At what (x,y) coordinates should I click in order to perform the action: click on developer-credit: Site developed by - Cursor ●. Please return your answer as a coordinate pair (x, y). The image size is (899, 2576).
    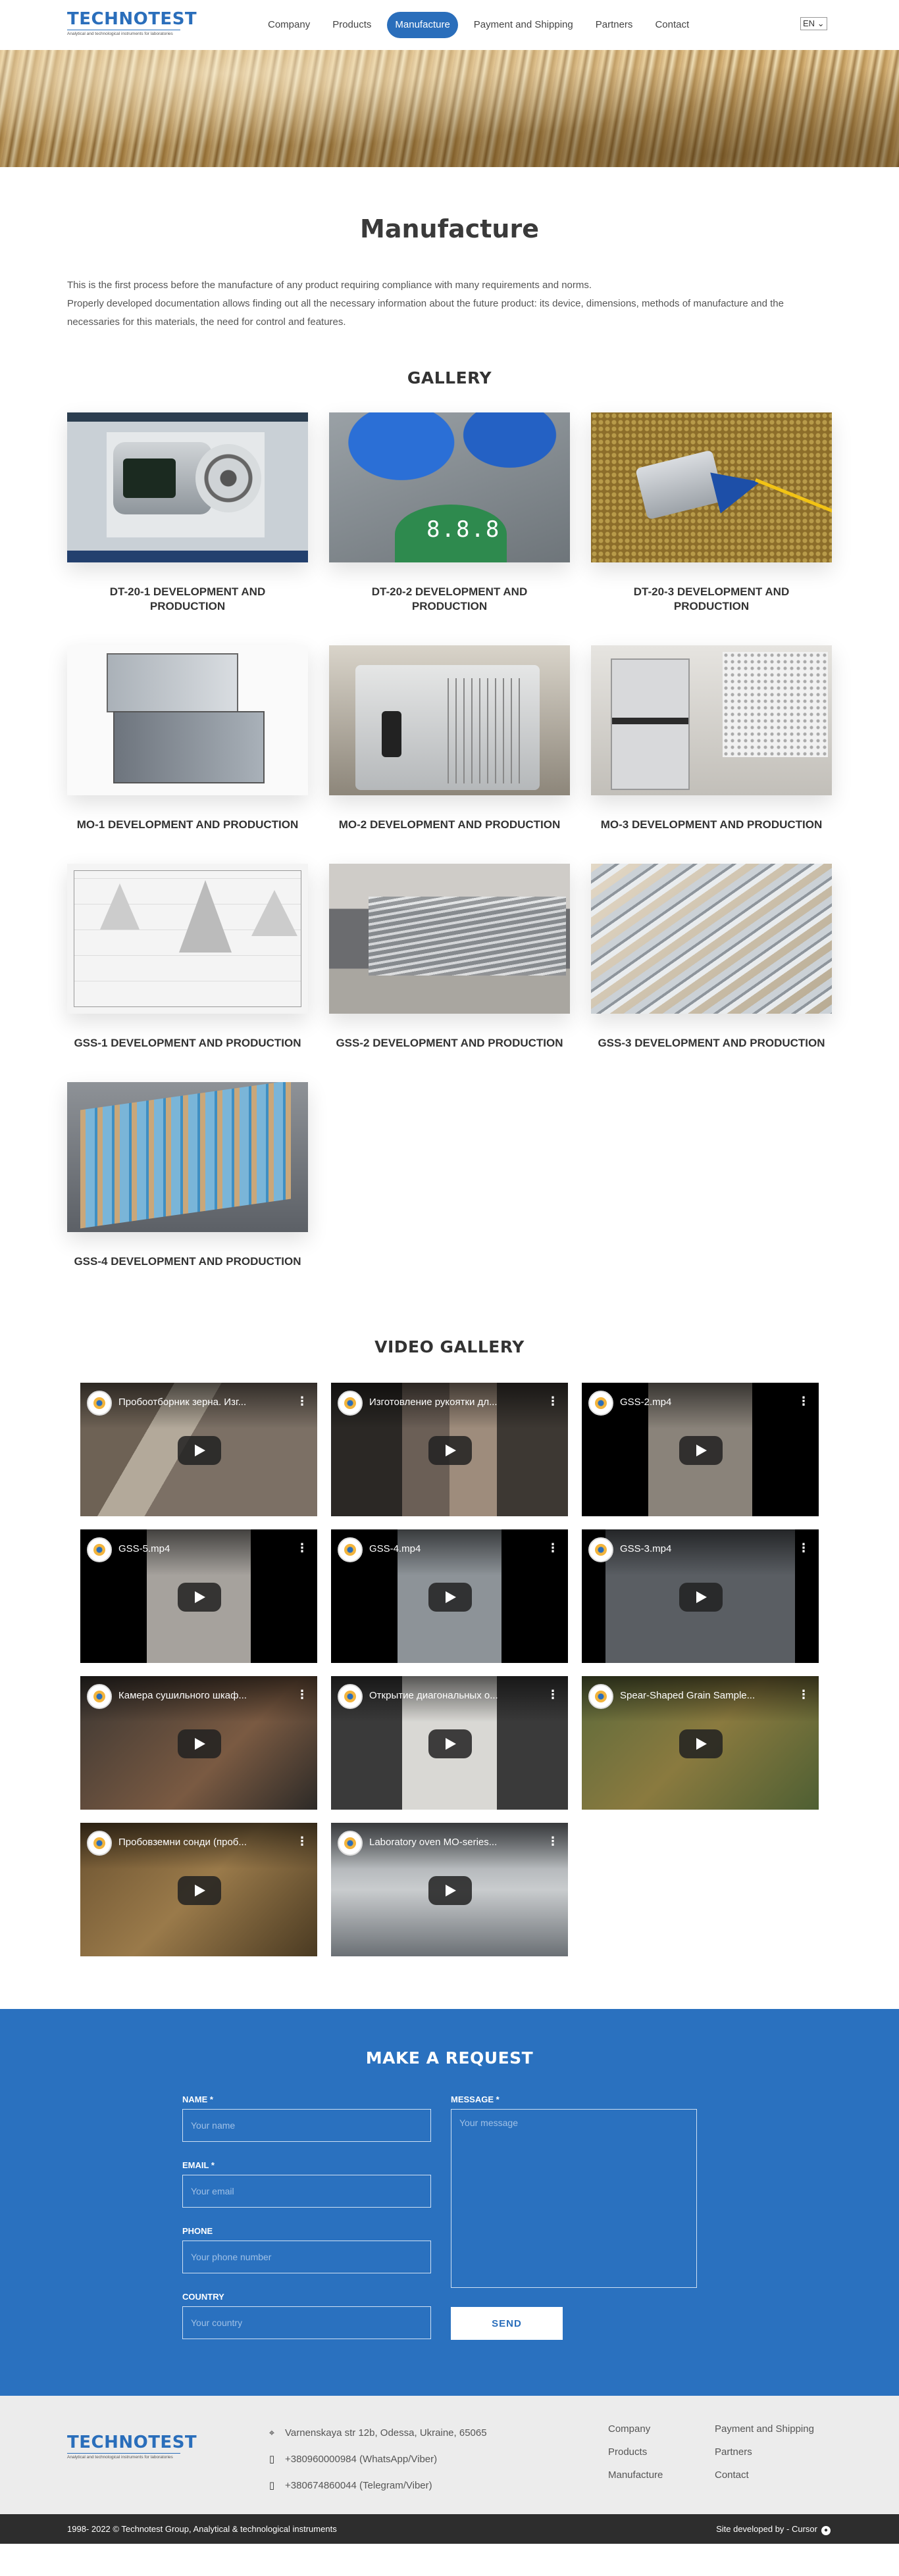
    Looking at the image, I should click on (774, 2529).